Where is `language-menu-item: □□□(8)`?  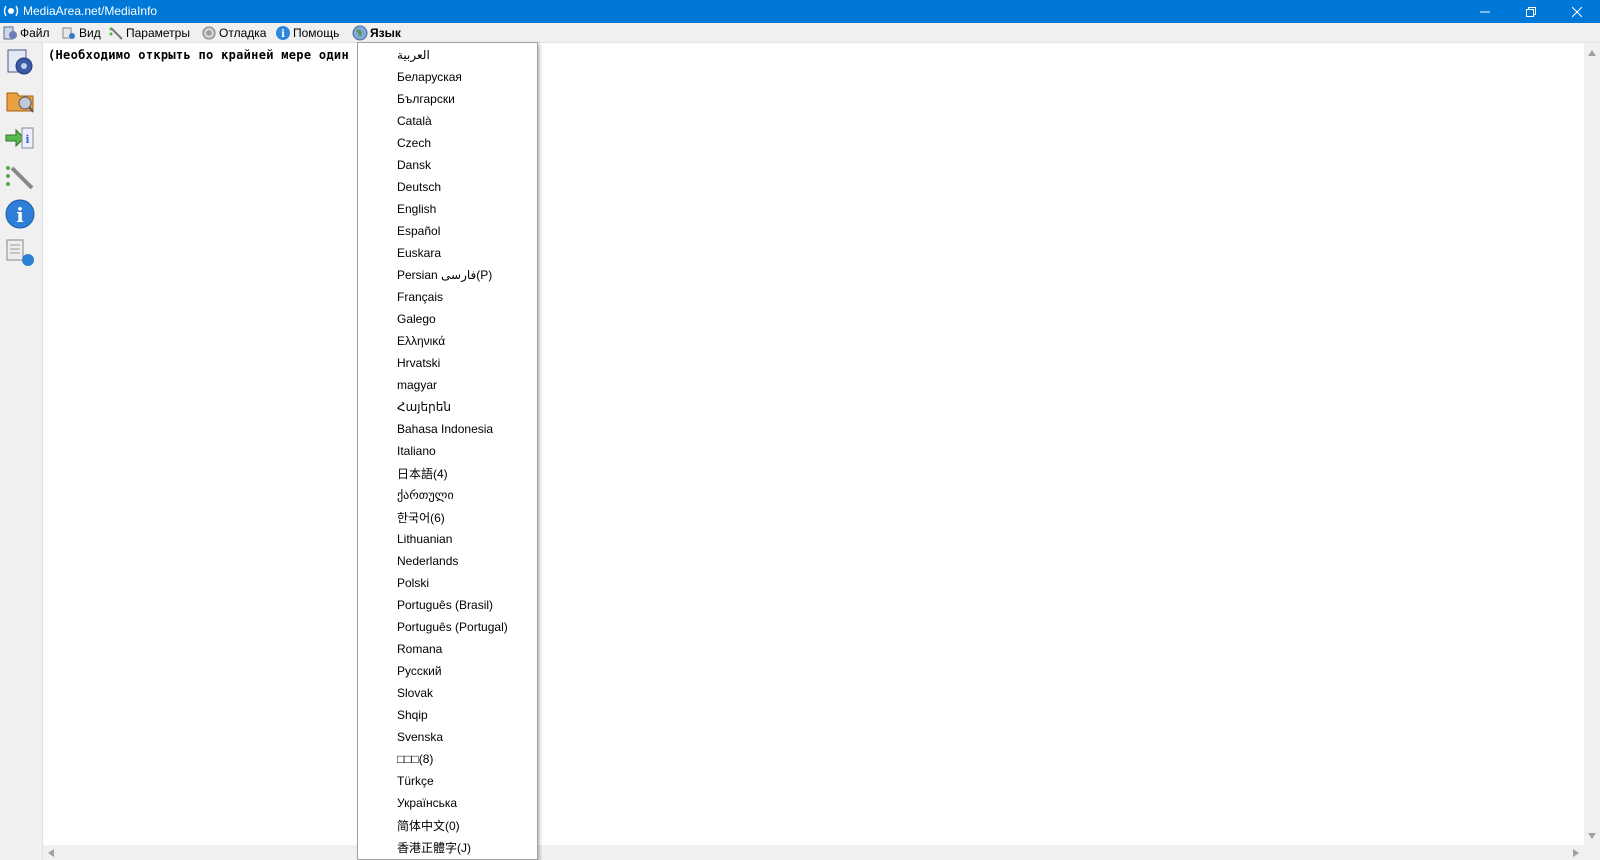
language-menu-item: □□□(8) is located at coordinates (447, 759).